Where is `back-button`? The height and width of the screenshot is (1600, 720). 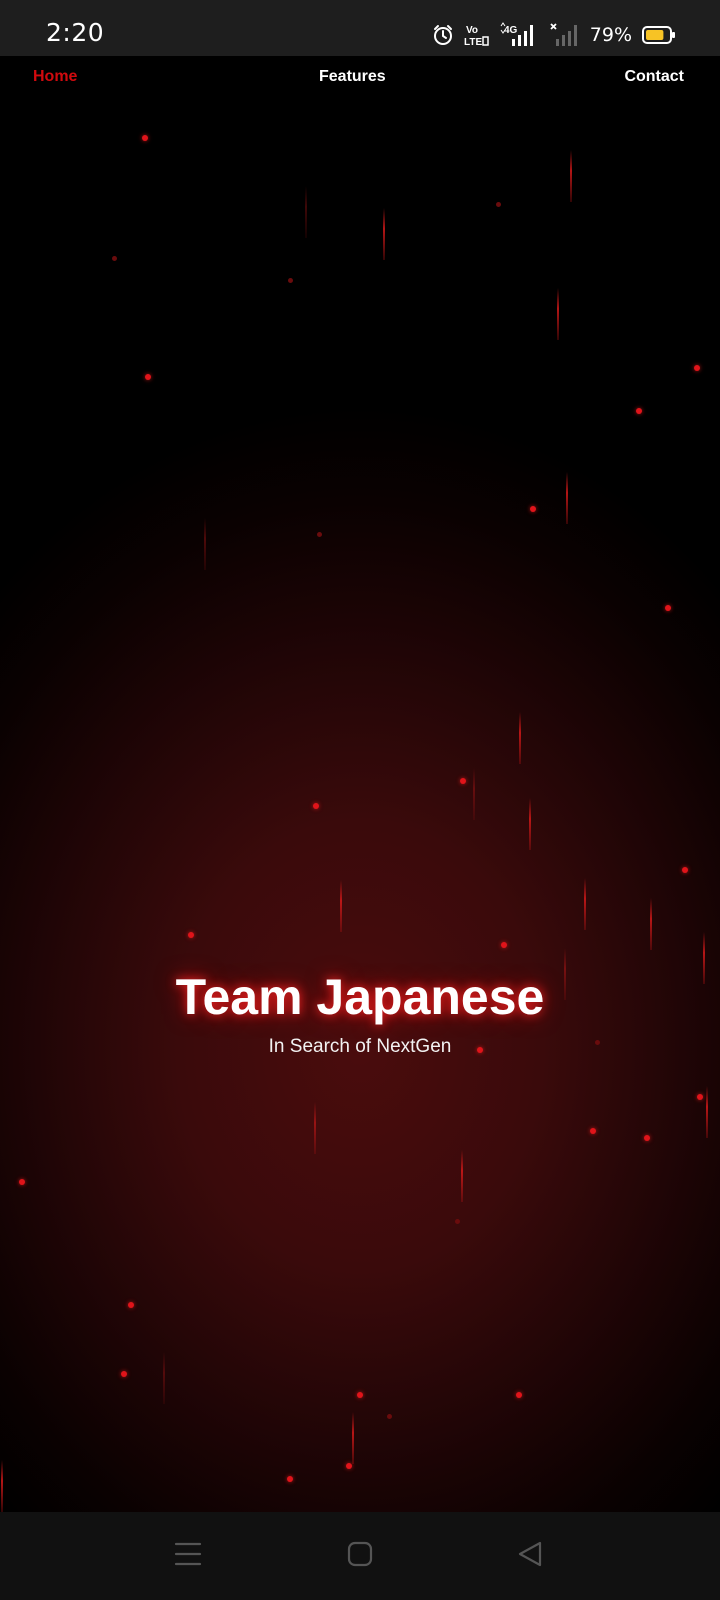
back-button is located at coordinates (530, 1556).